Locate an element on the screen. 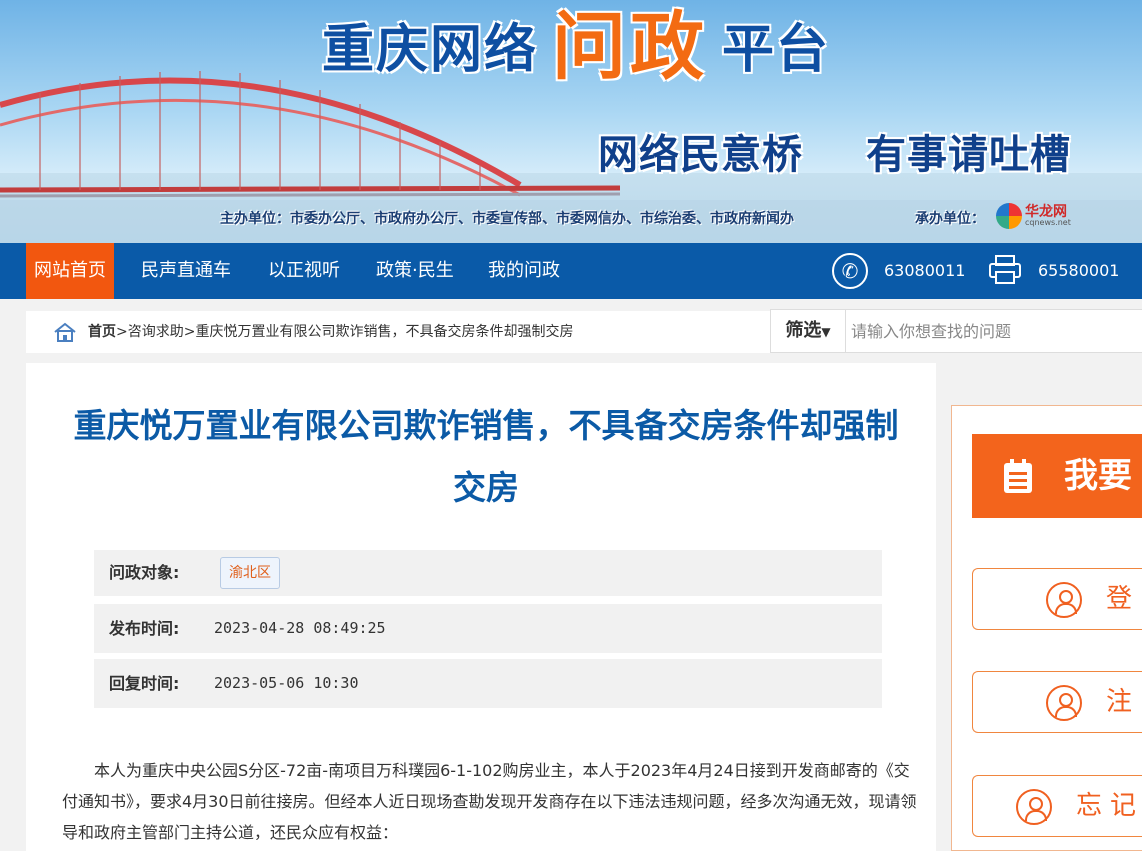 The height and width of the screenshot is (851, 1142). slogan-left: 网络民意桥 is located at coordinates (700, 155).